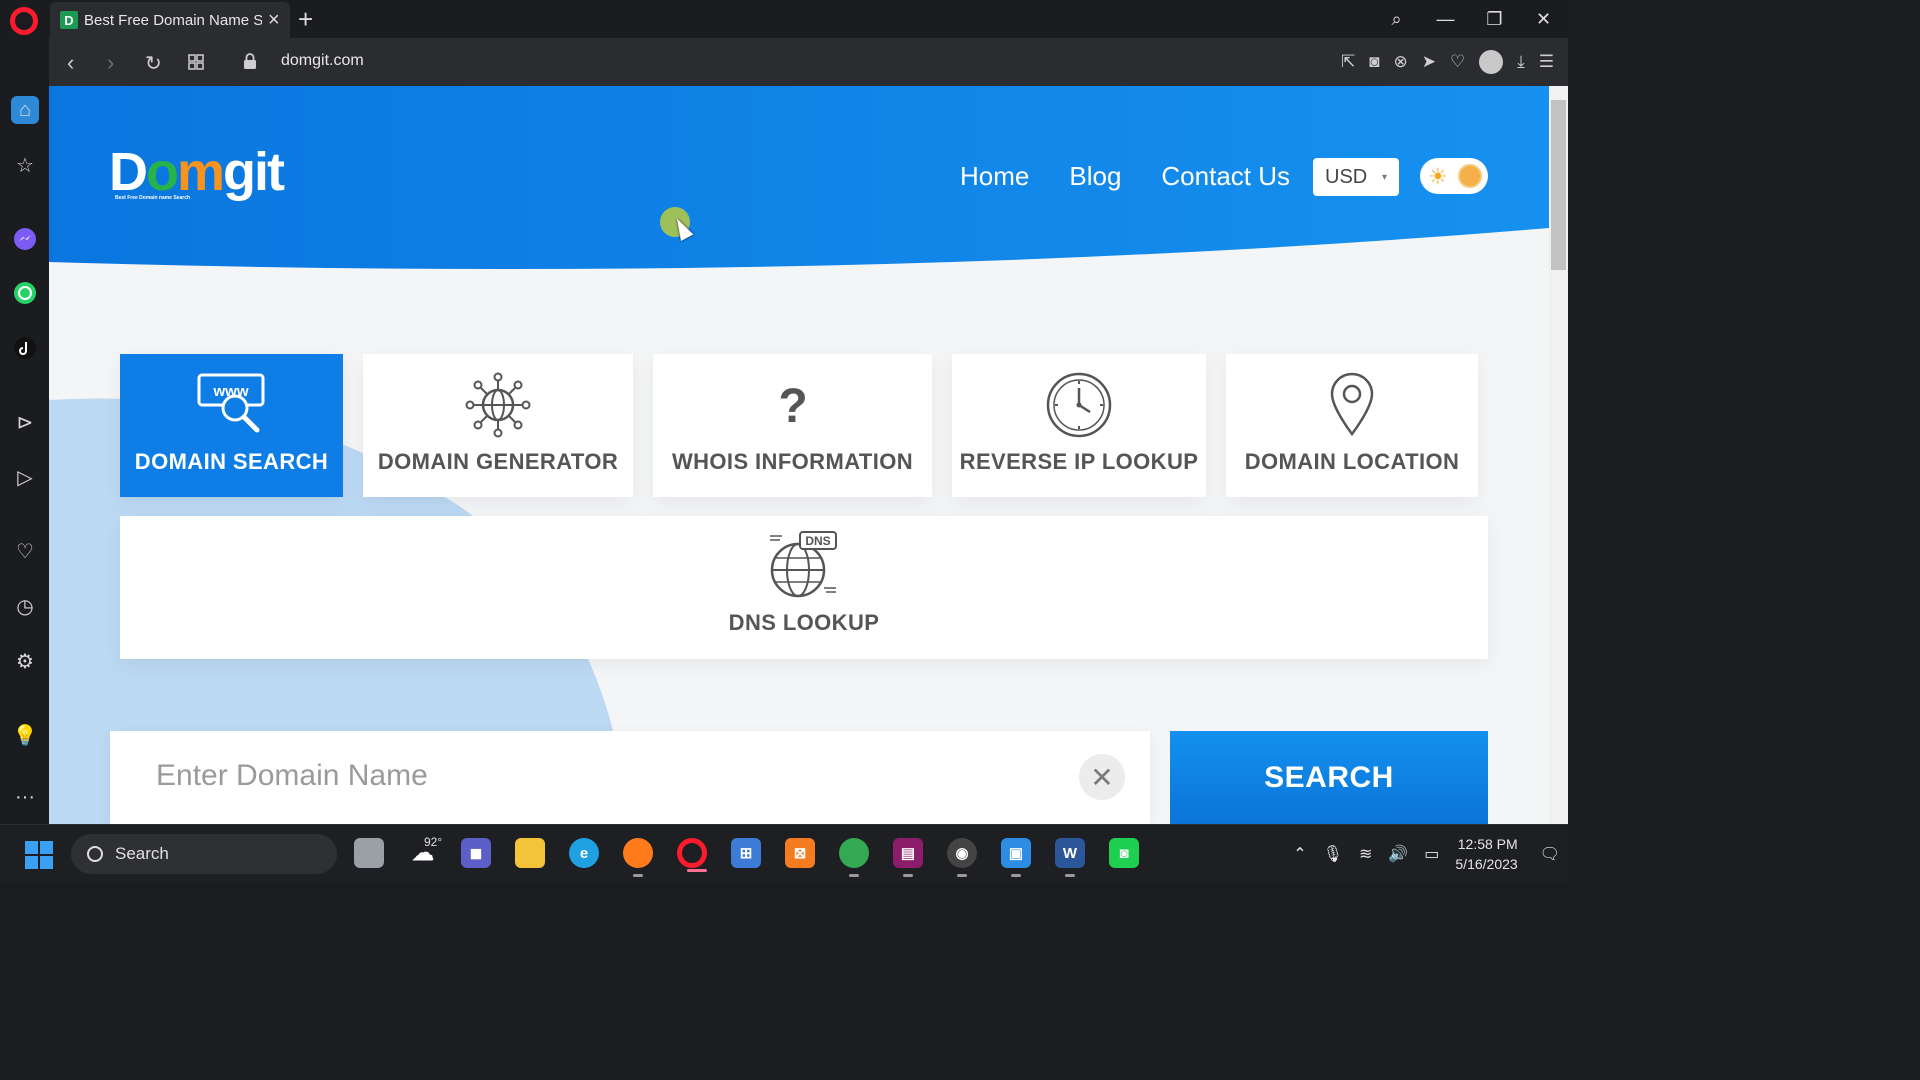  Describe the element at coordinates (1329, 777) in the screenshot. I see `search-button: SEARCH` at that location.